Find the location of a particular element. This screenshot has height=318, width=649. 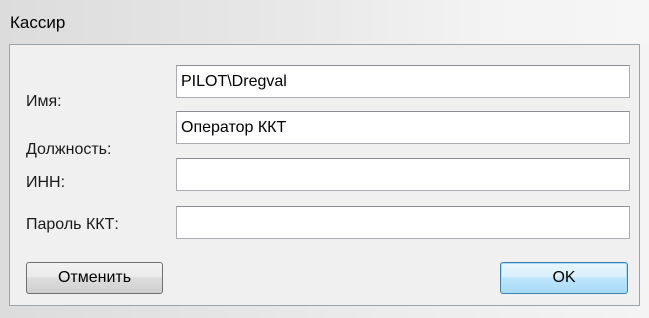

window-frame-bottom is located at coordinates (324, 312).